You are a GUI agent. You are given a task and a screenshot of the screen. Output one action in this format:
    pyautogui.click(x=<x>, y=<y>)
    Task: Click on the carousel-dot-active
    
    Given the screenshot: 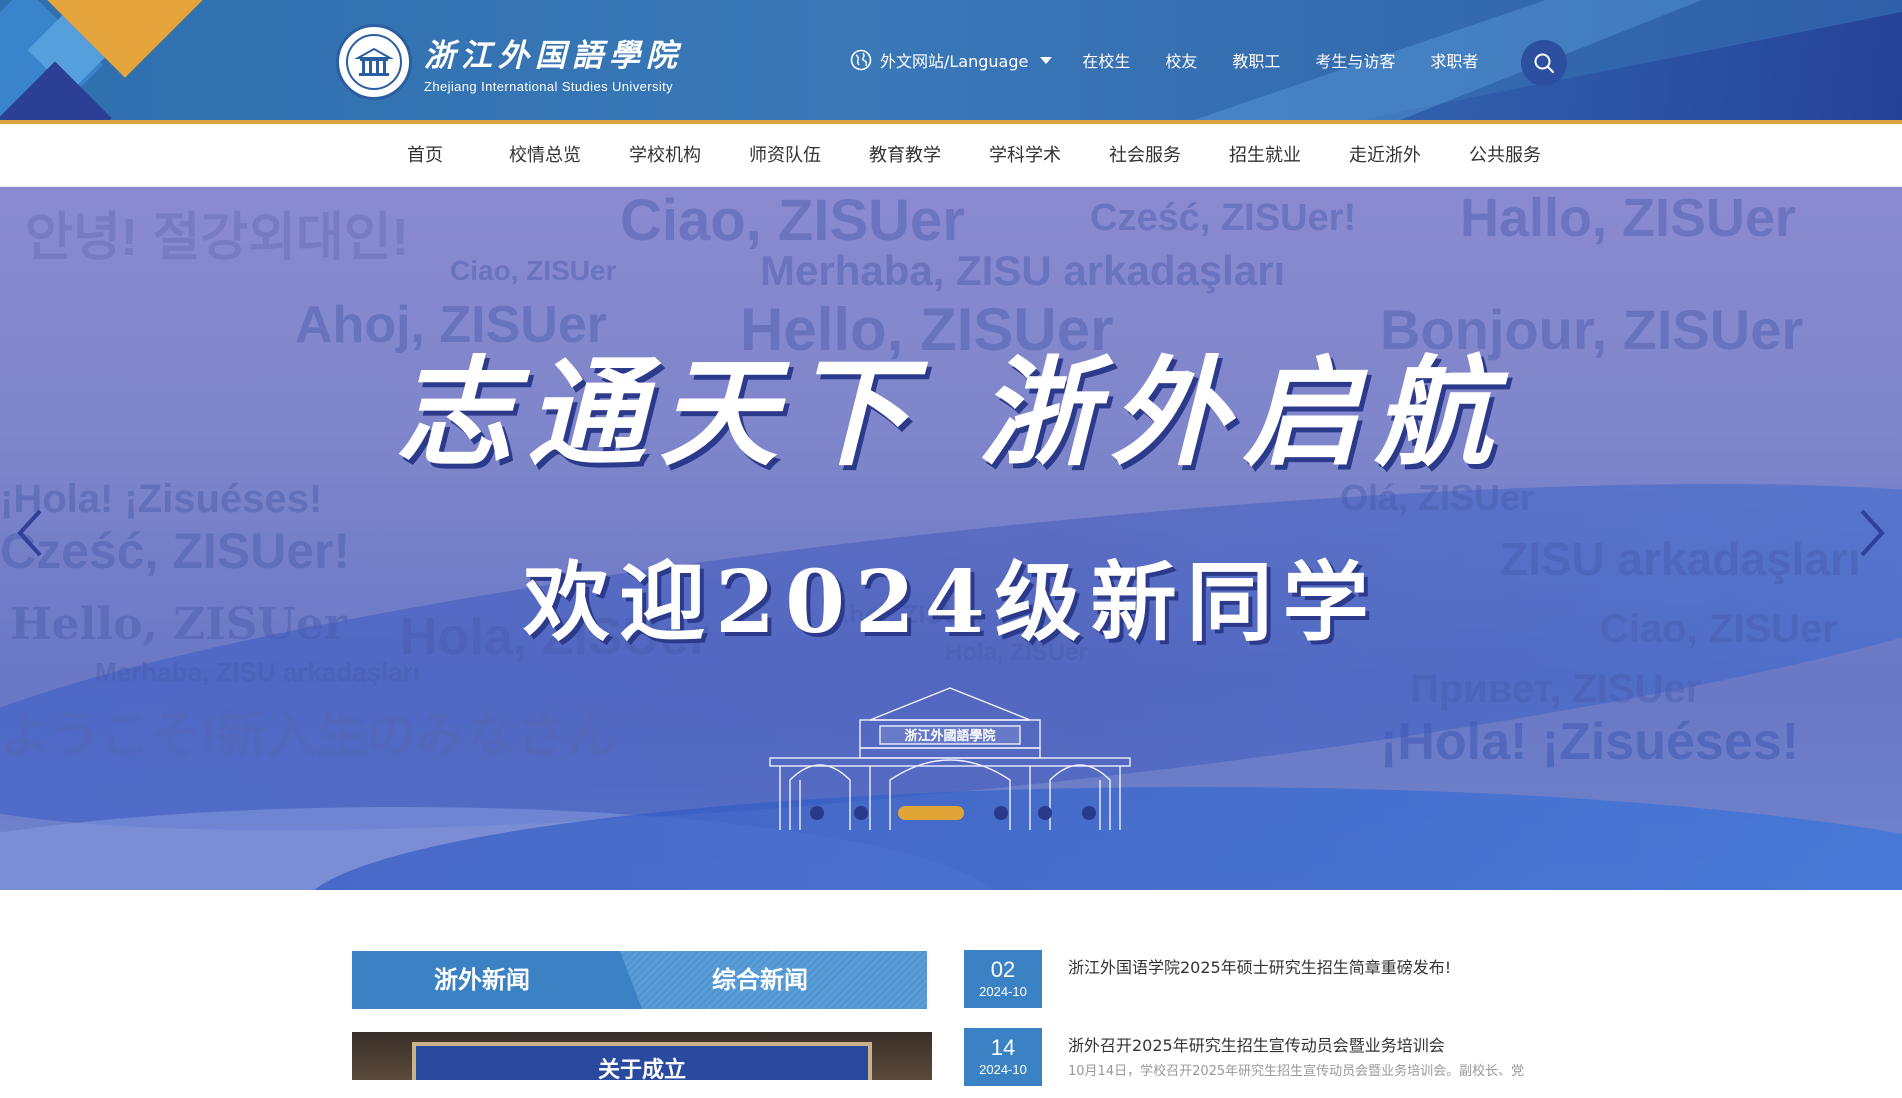 What is the action you would take?
    pyautogui.click(x=931, y=813)
    